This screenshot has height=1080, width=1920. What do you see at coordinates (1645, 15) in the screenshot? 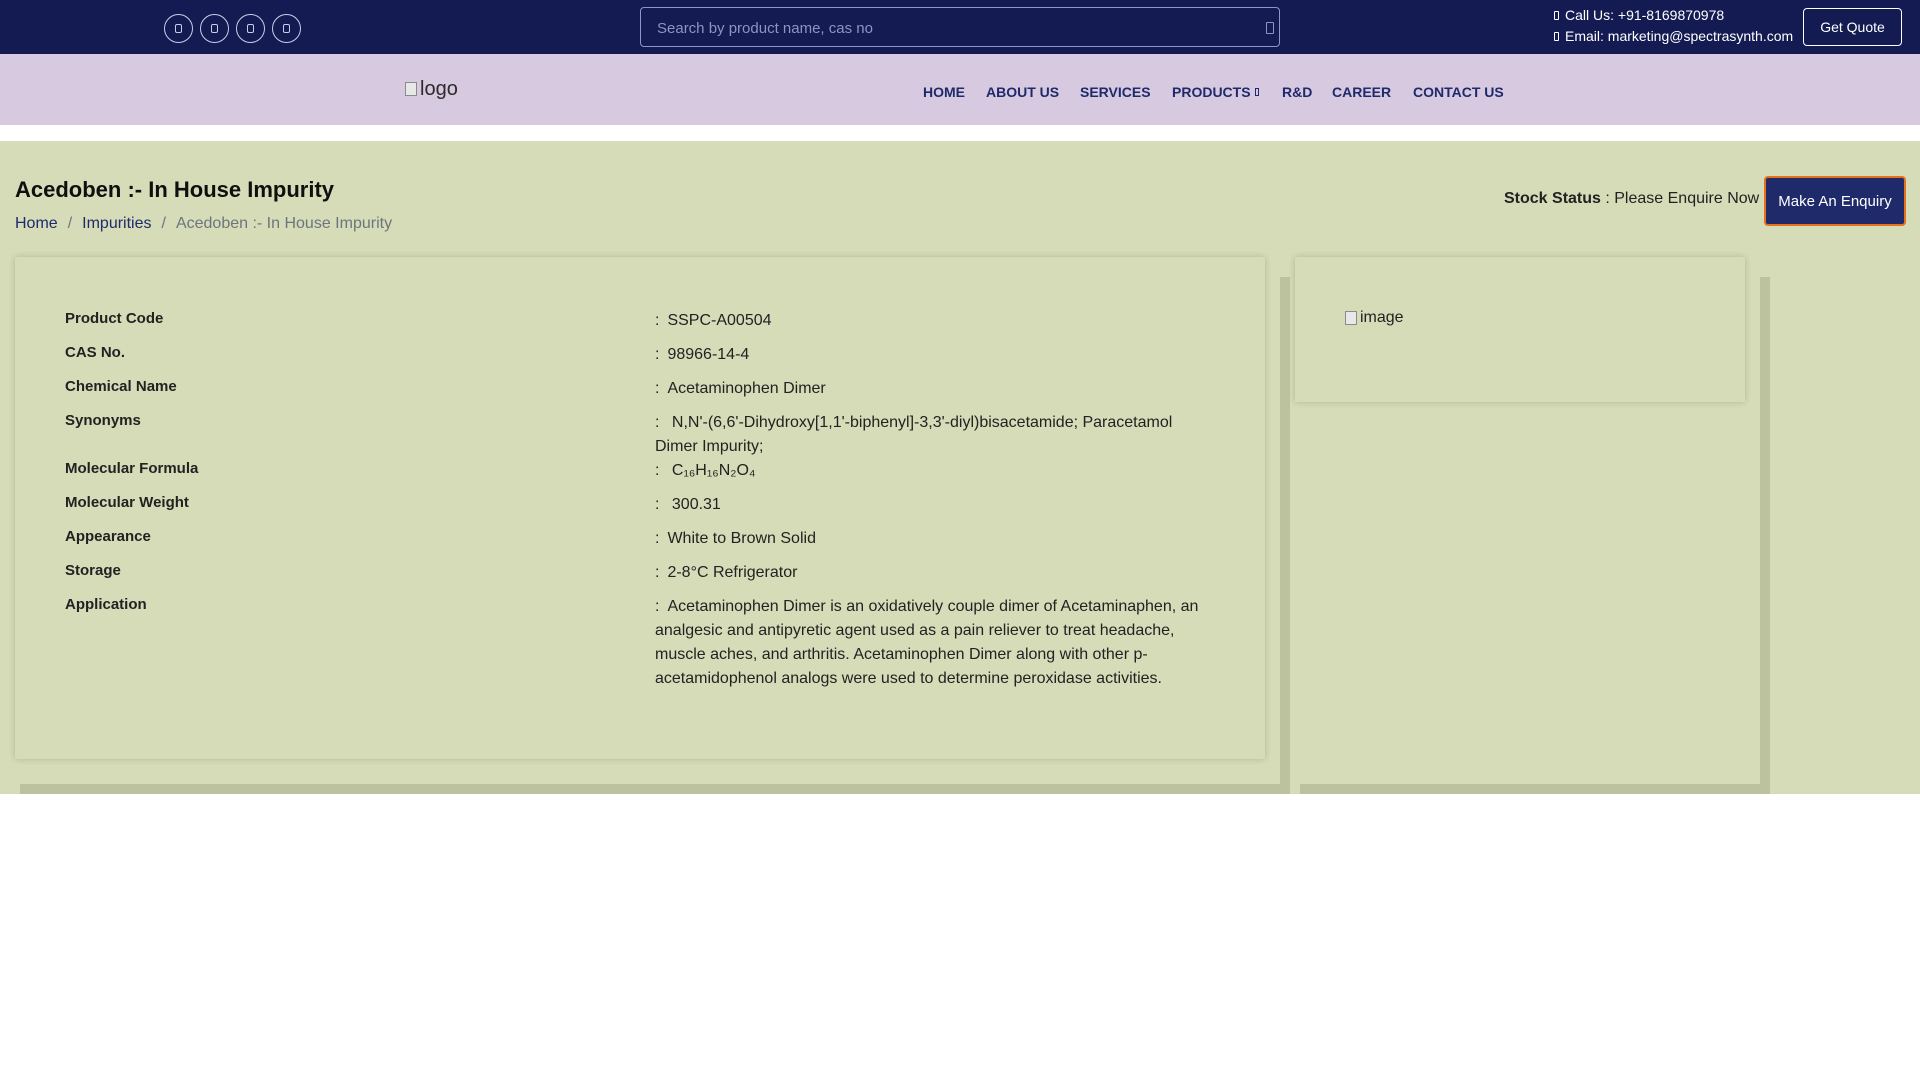
I see `call-us-text: Call Us: +91-8169870978` at bounding box center [1645, 15].